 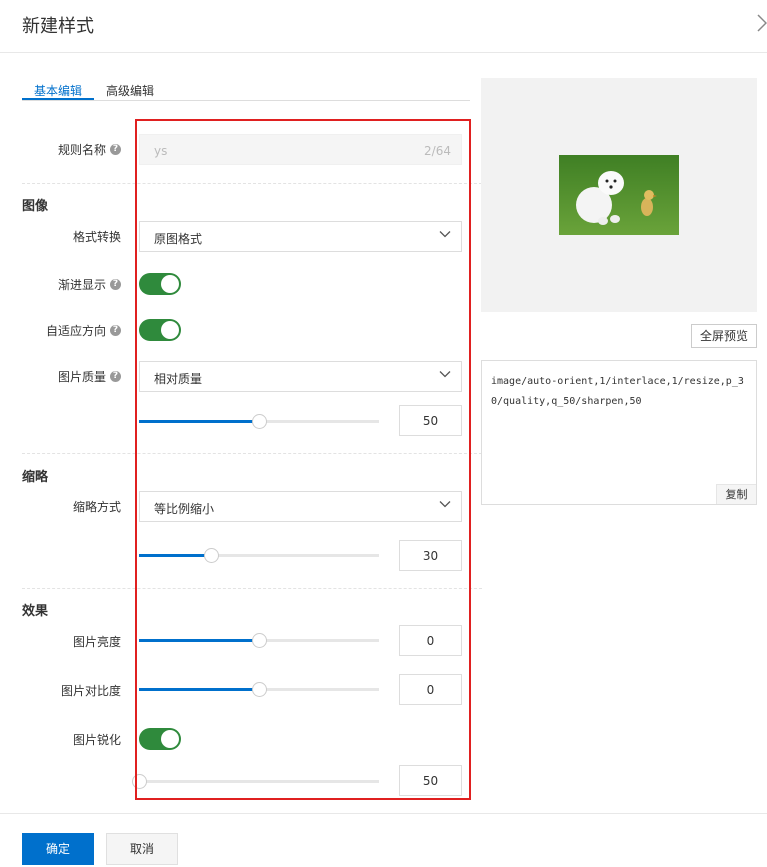 What do you see at coordinates (89, 376) in the screenshot?
I see `quality-label: 图片质量 ?` at bounding box center [89, 376].